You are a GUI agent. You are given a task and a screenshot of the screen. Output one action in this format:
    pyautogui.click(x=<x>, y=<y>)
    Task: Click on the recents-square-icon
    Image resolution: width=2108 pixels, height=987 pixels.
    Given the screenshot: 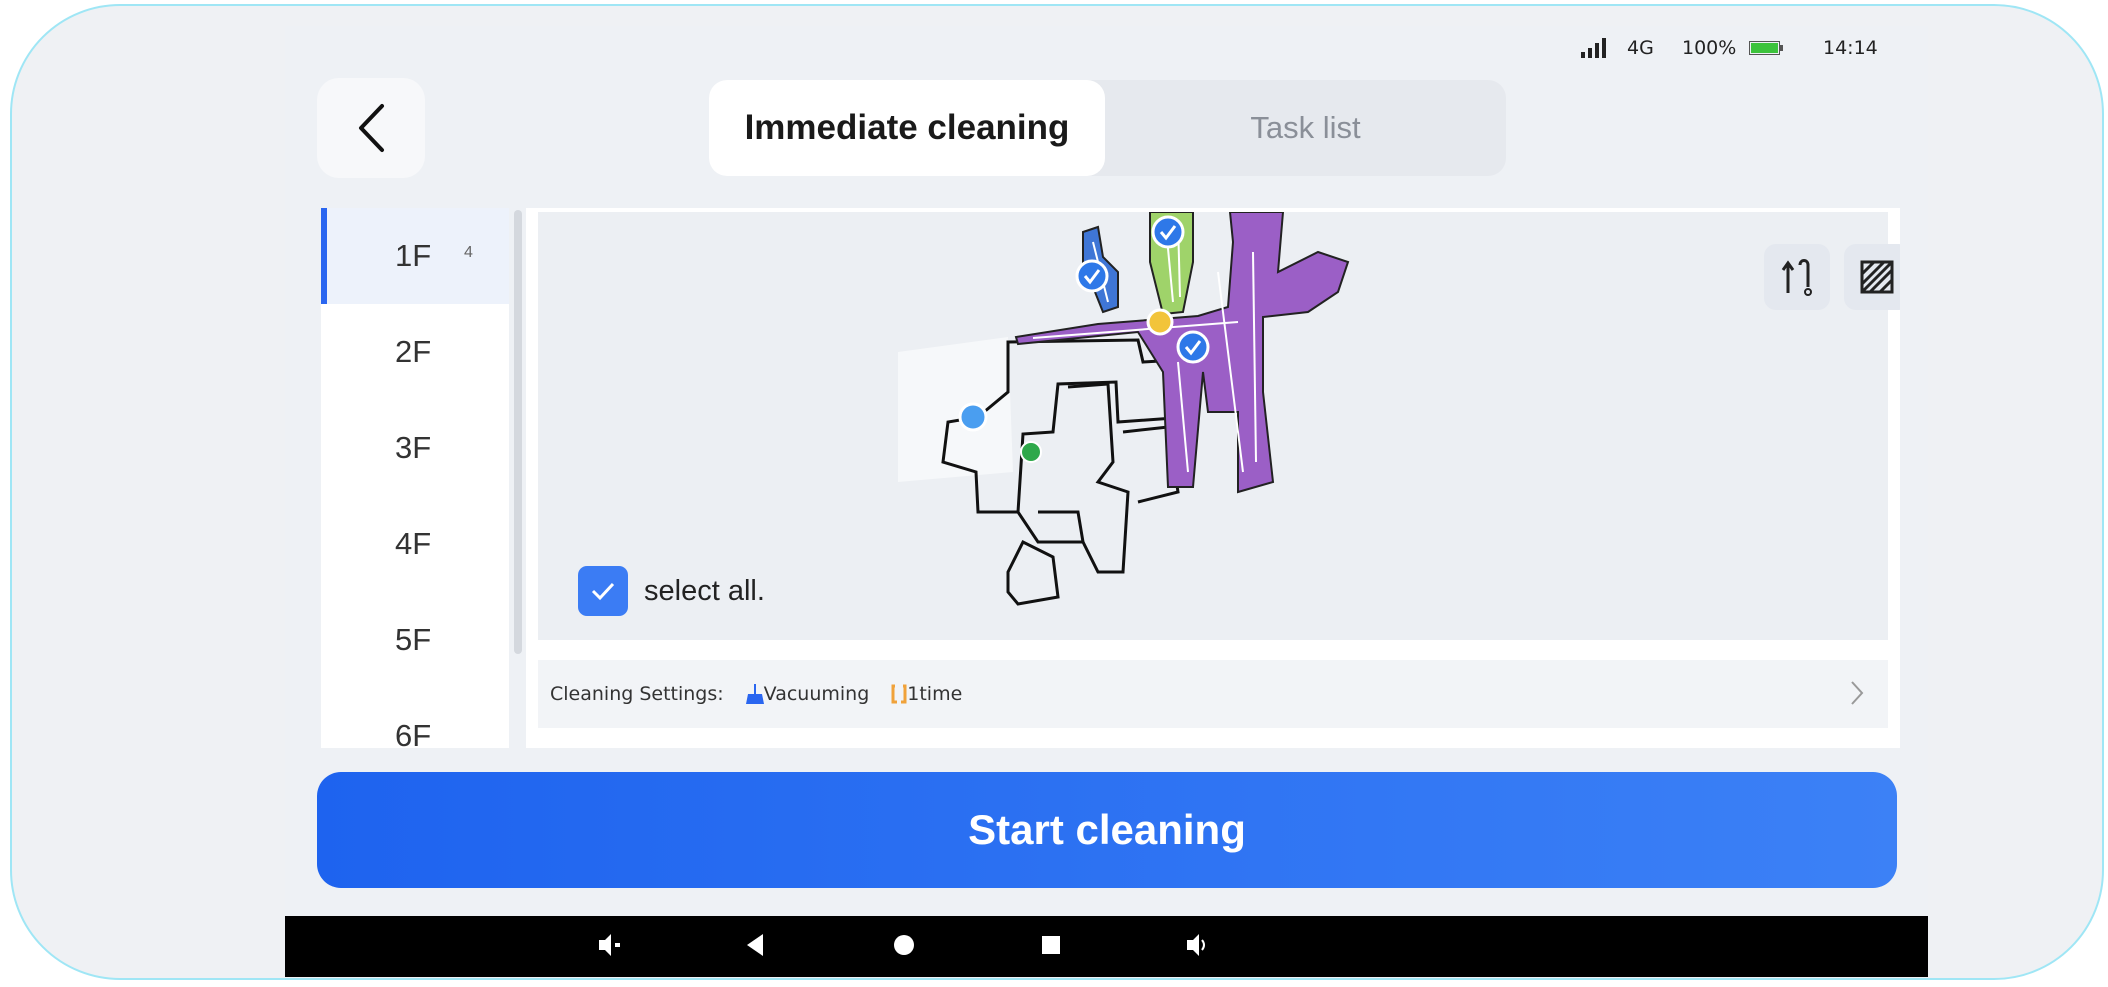 What is the action you would take?
    pyautogui.click(x=1051, y=945)
    